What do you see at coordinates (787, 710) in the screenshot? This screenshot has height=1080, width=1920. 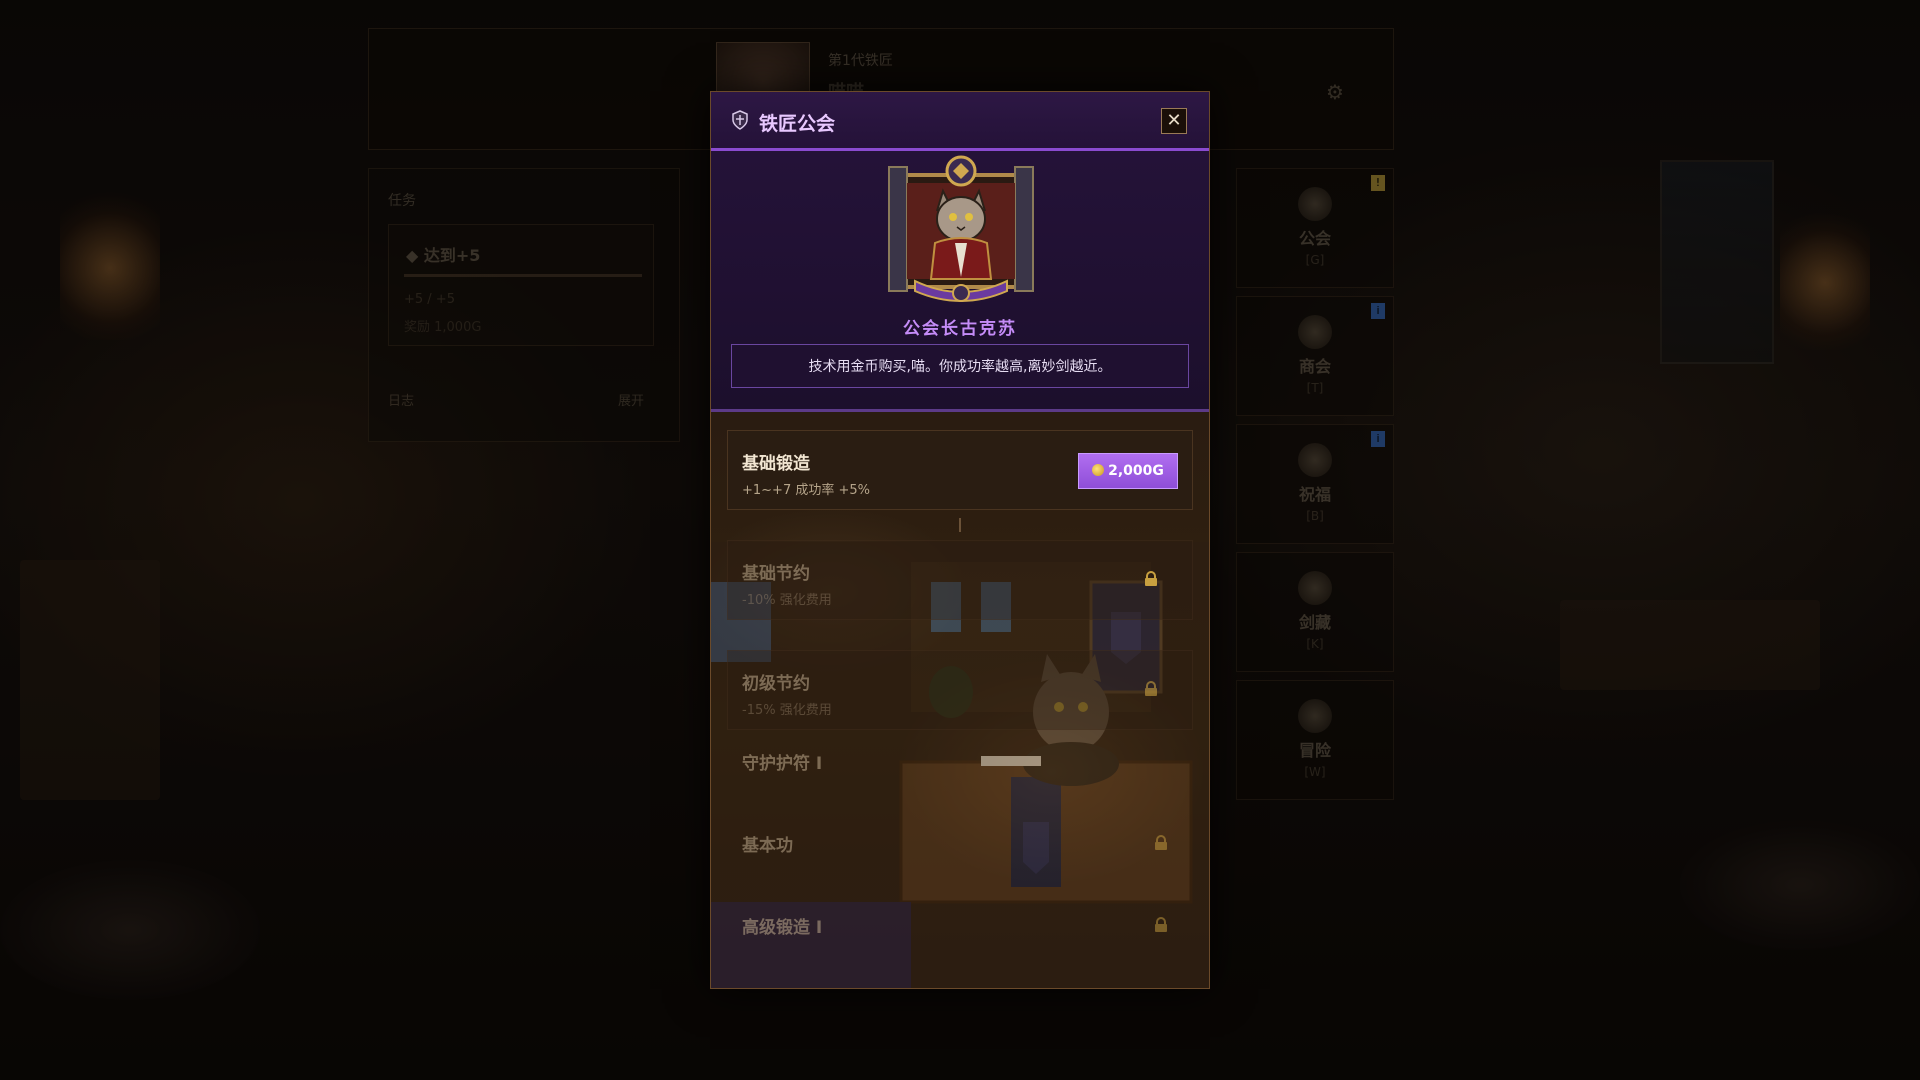 I see `skill-description: -15% 强化费用` at bounding box center [787, 710].